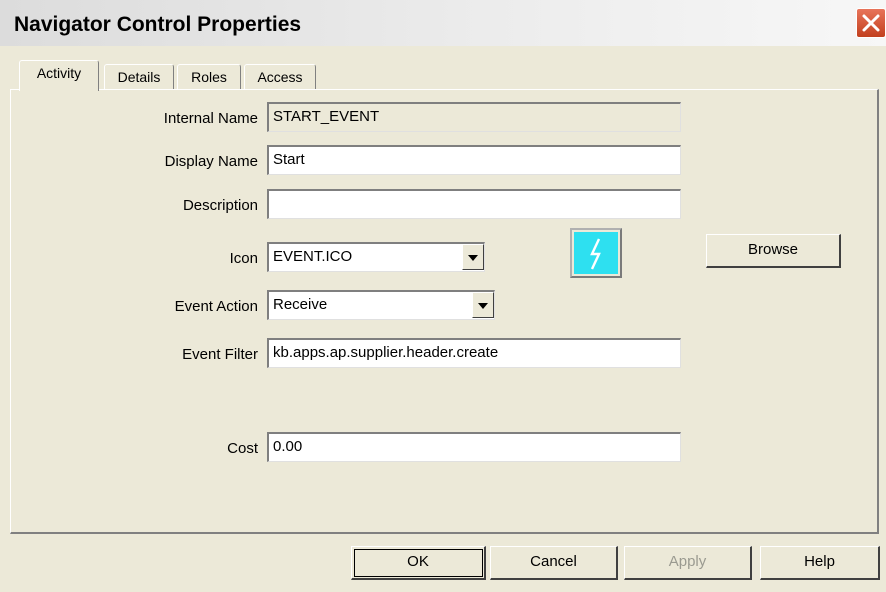 The image size is (886, 592). I want to click on lightning-icon, so click(595, 254).